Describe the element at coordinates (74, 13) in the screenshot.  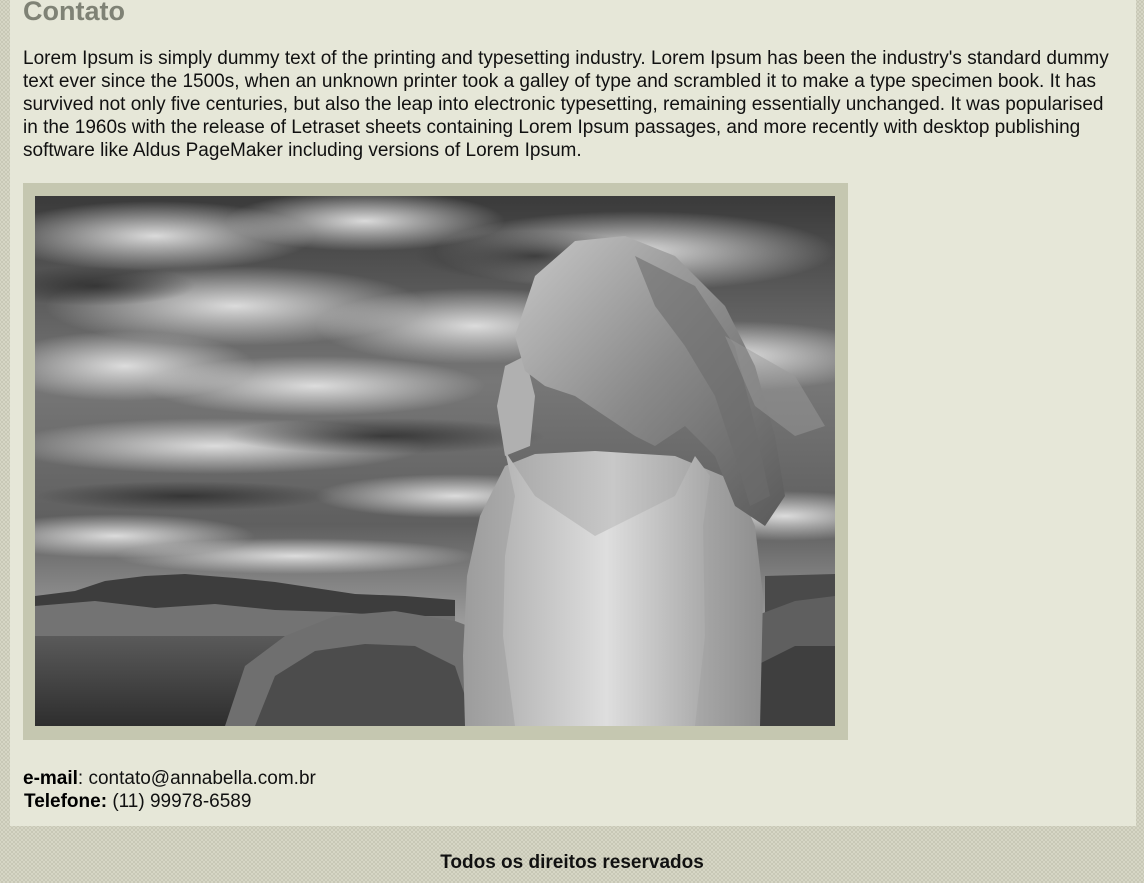
I see `page-title: Contato` at that location.